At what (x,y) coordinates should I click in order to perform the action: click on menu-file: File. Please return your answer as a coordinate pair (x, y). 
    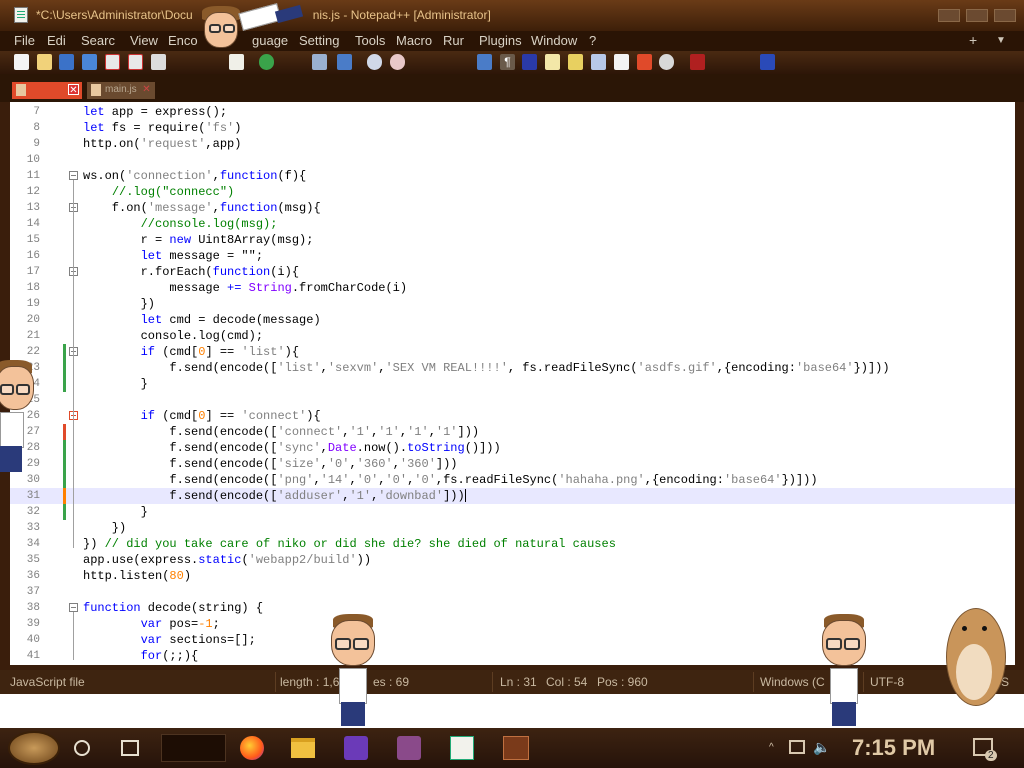
    Looking at the image, I should click on (24, 40).